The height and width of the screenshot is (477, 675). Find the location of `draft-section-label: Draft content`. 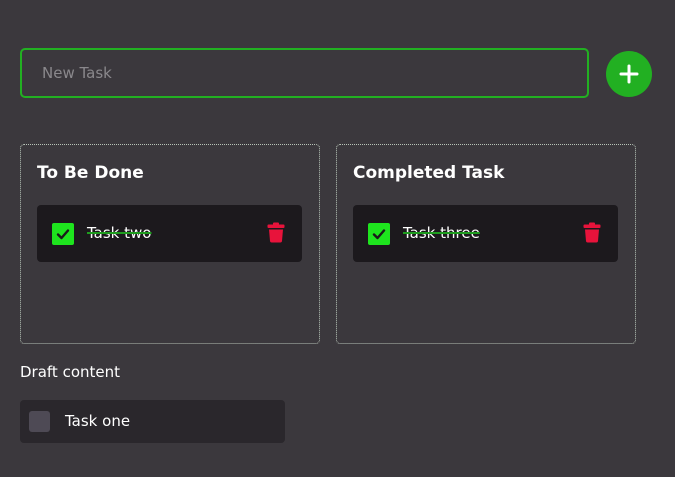

draft-section-label: Draft content is located at coordinates (70, 372).